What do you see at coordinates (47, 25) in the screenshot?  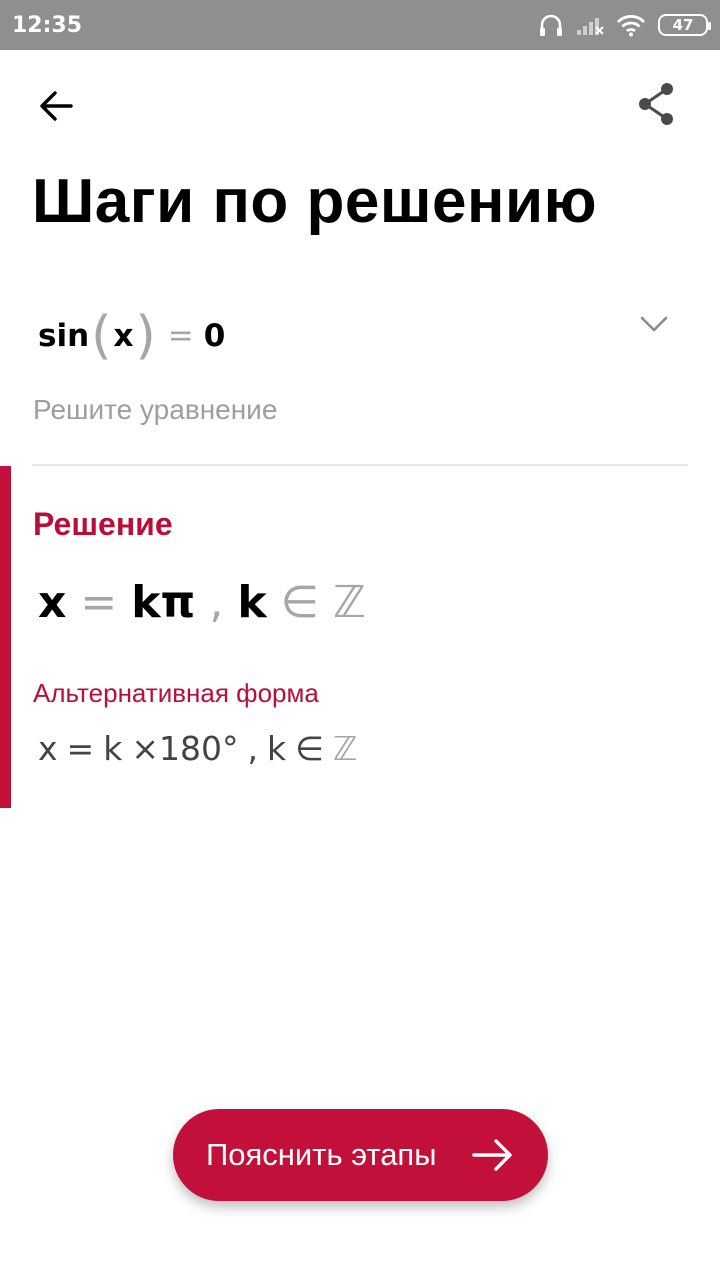 I see `status-time: 12:35` at bounding box center [47, 25].